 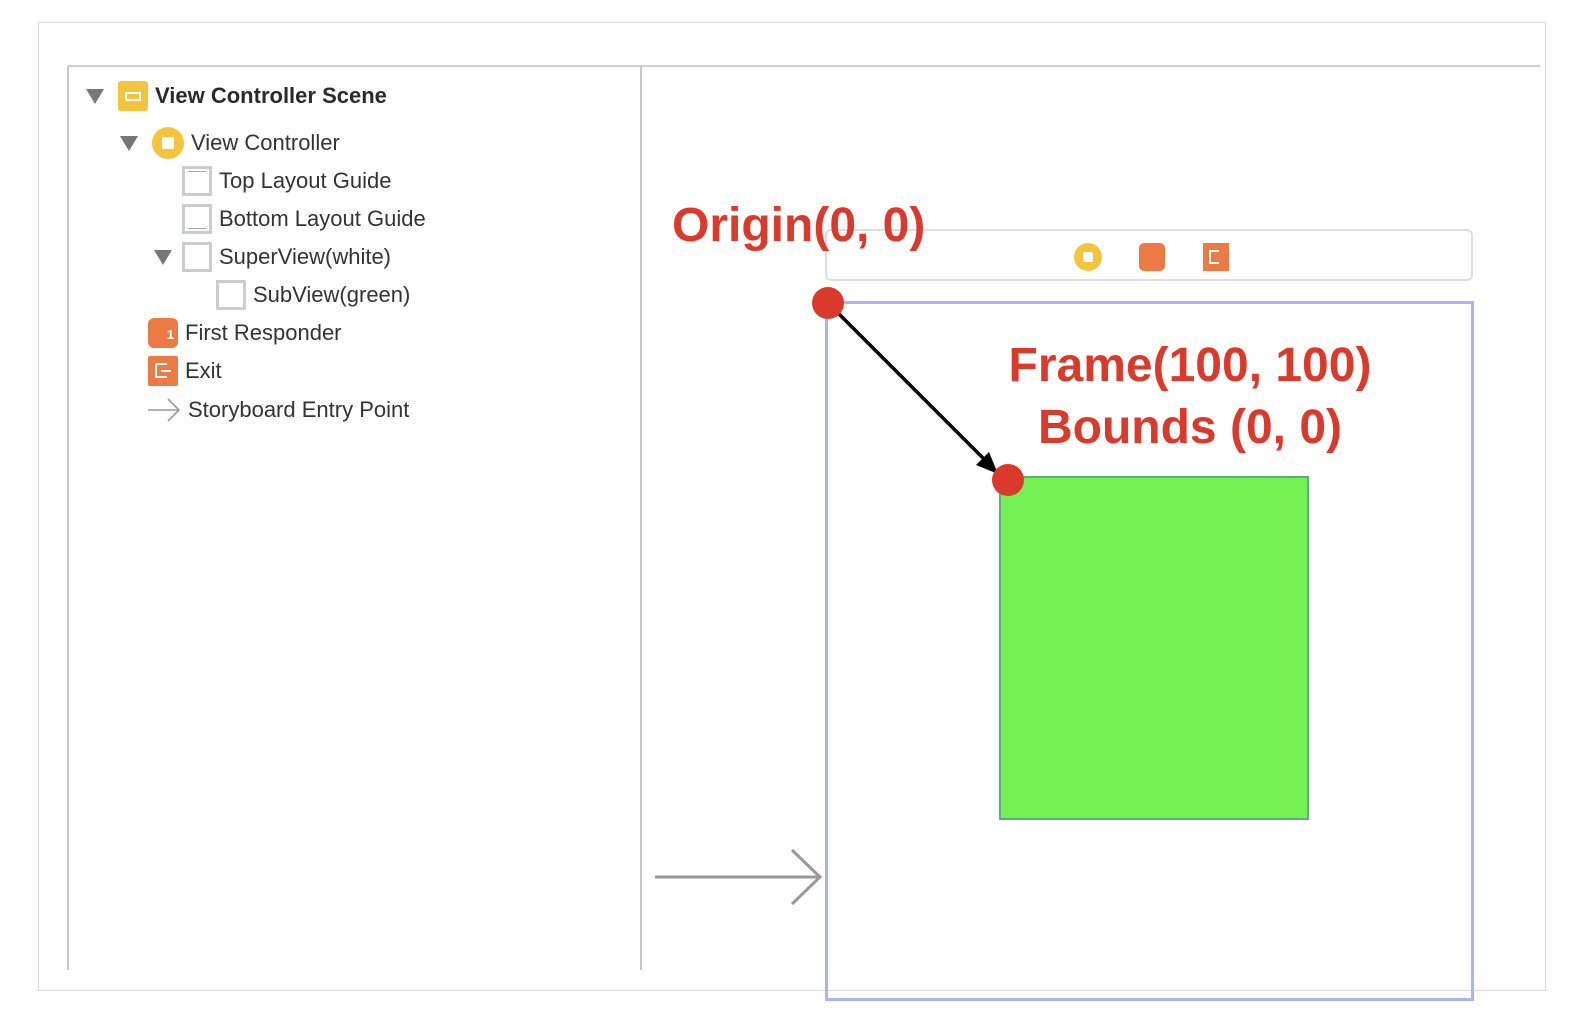 I want to click on outline-label: Exit, so click(x=203, y=370).